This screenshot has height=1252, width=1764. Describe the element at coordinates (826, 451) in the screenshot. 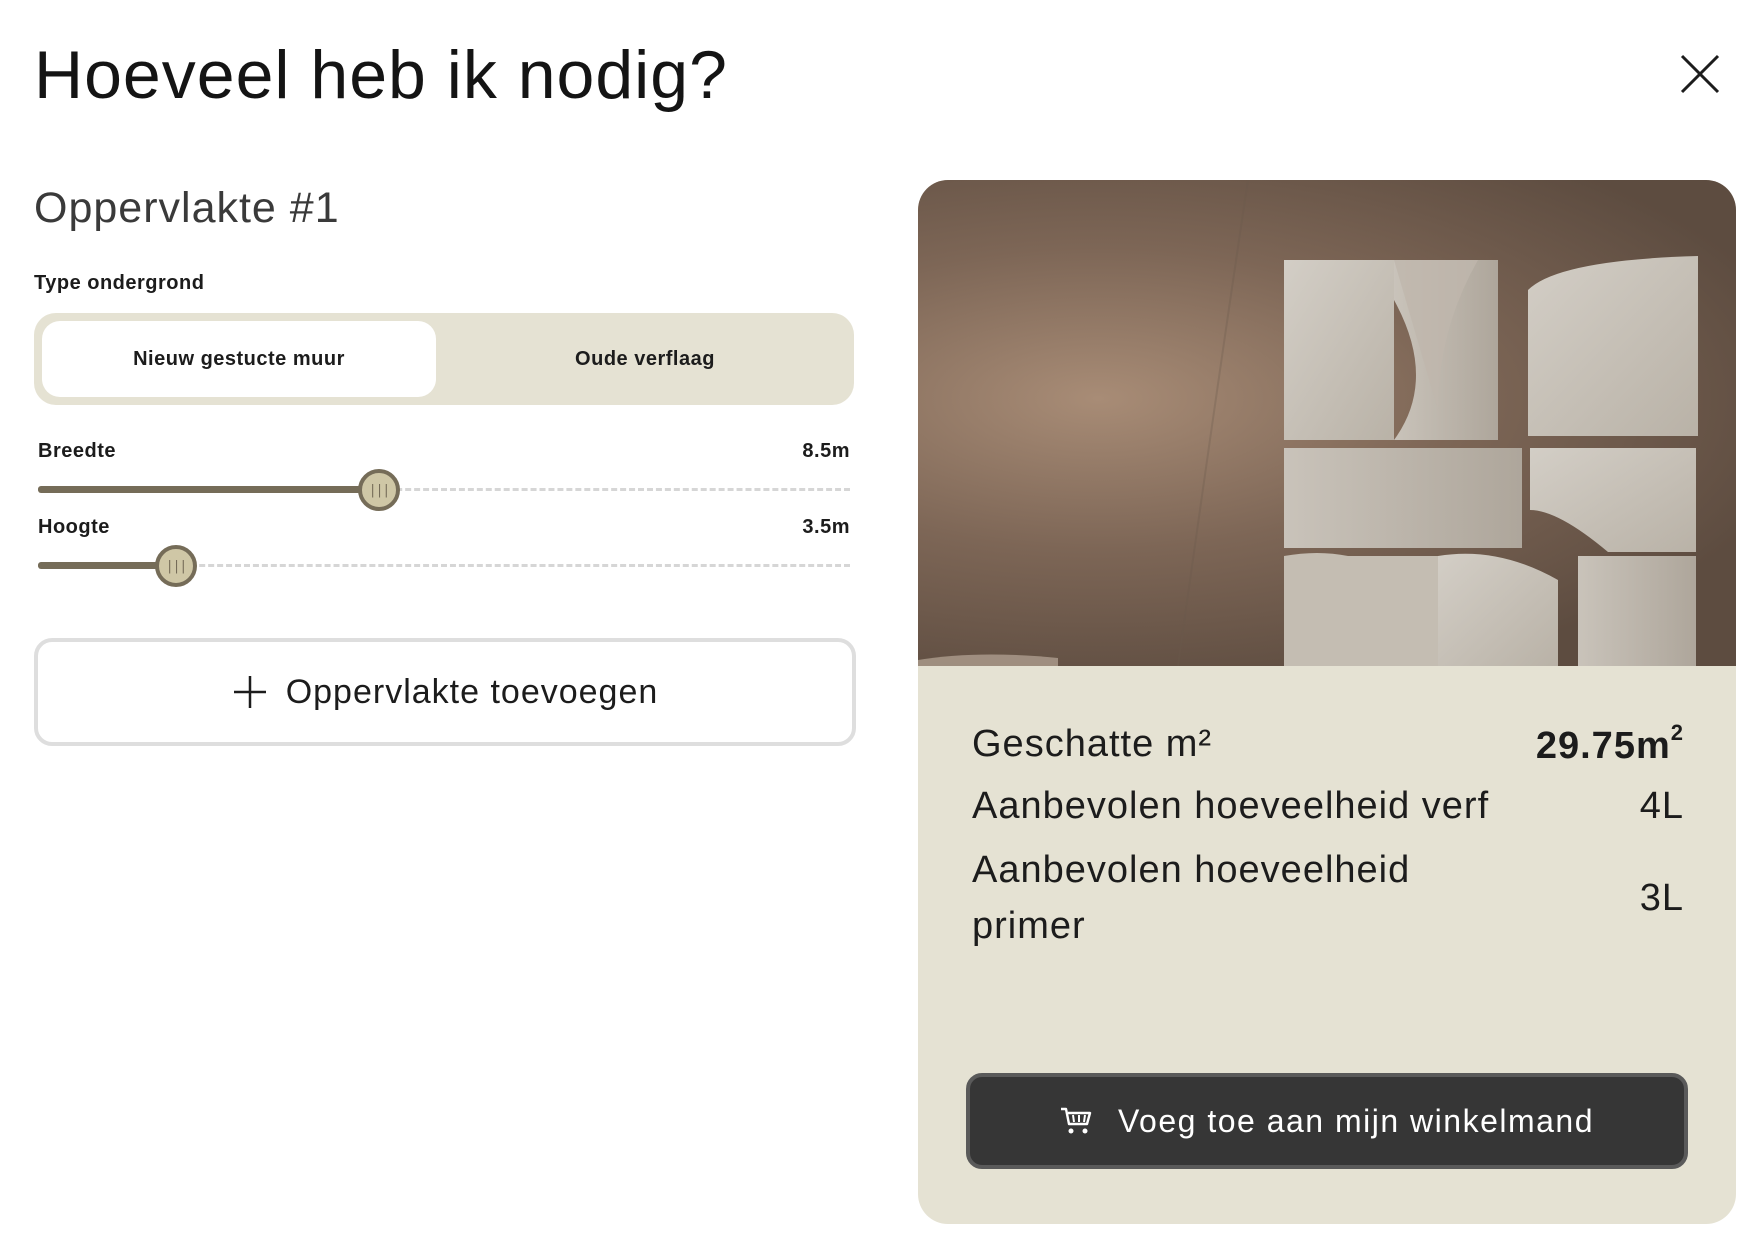

I see `width-value: 8.5m` at that location.